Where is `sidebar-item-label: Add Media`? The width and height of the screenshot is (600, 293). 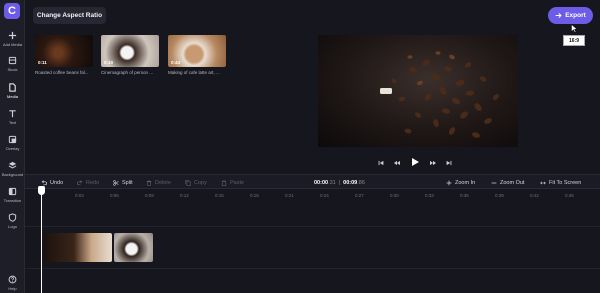 sidebar-item-label: Add Media is located at coordinates (12, 44).